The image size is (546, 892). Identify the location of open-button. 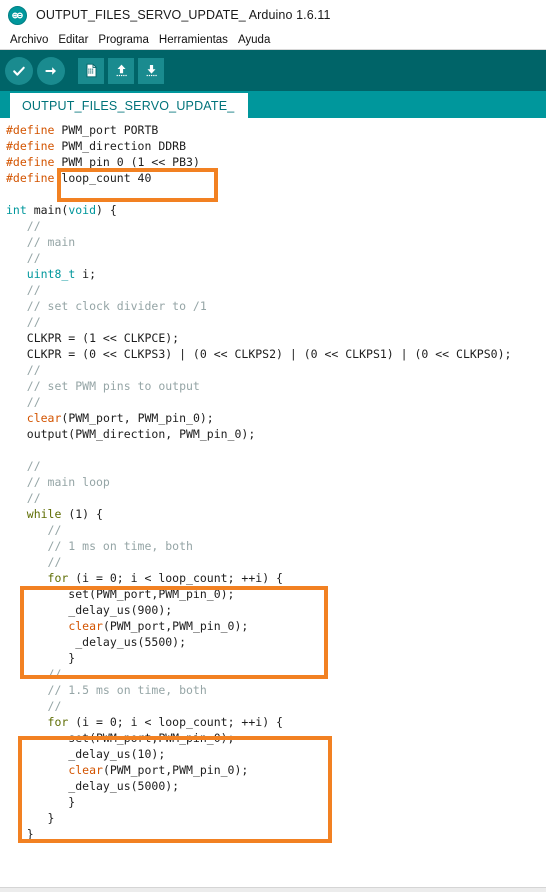
(121, 70).